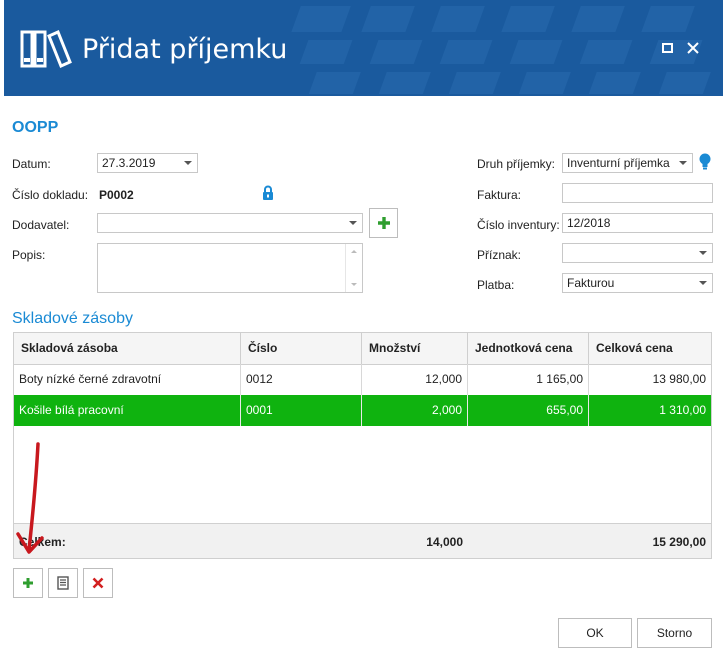 The width and height of the screenshot is (723, 657). I want to click on cell-celkova-cena: 1 310,00, so click(682, 410).